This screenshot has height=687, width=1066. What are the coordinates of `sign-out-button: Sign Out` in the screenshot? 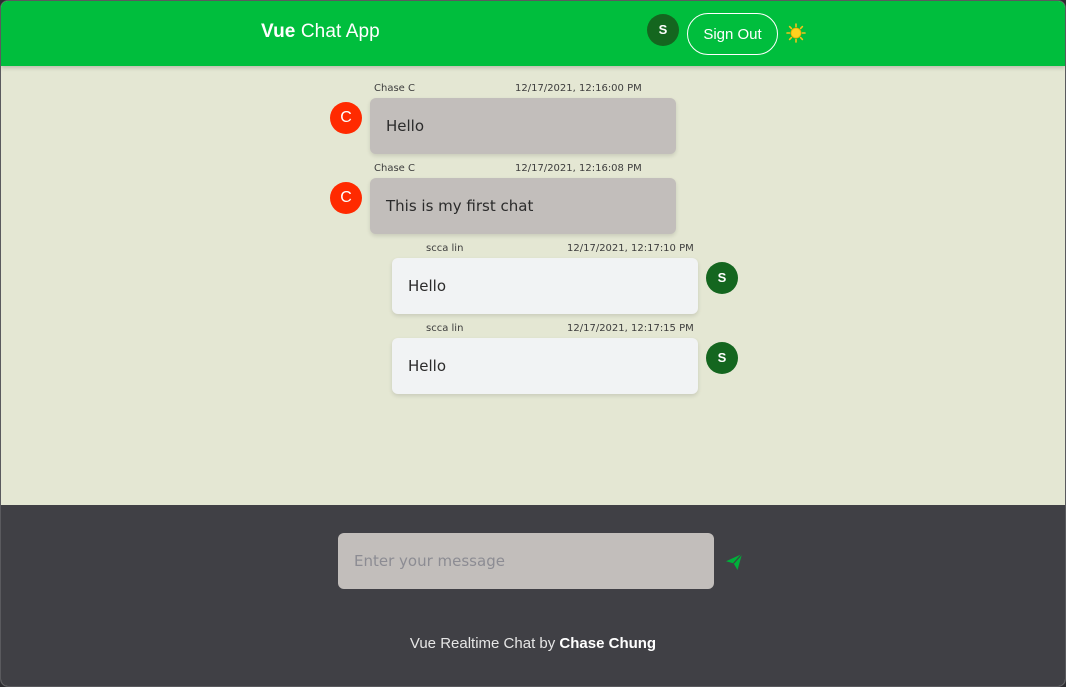 It's located at (732, 34).